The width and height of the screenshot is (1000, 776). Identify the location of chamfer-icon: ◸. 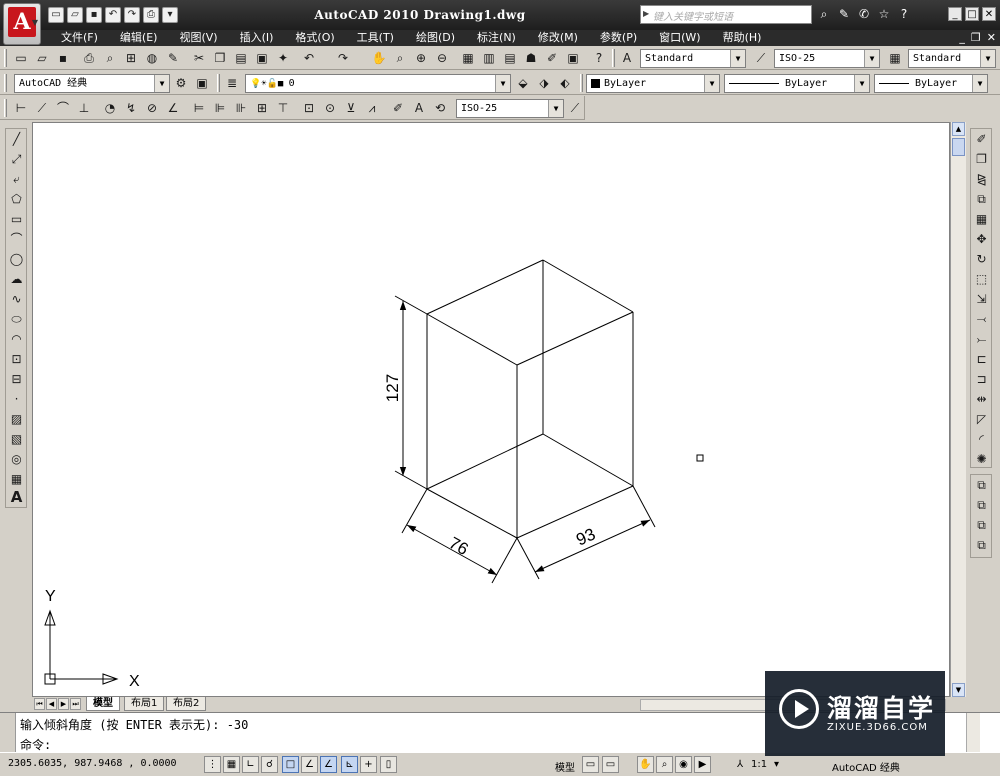
(981, 419).